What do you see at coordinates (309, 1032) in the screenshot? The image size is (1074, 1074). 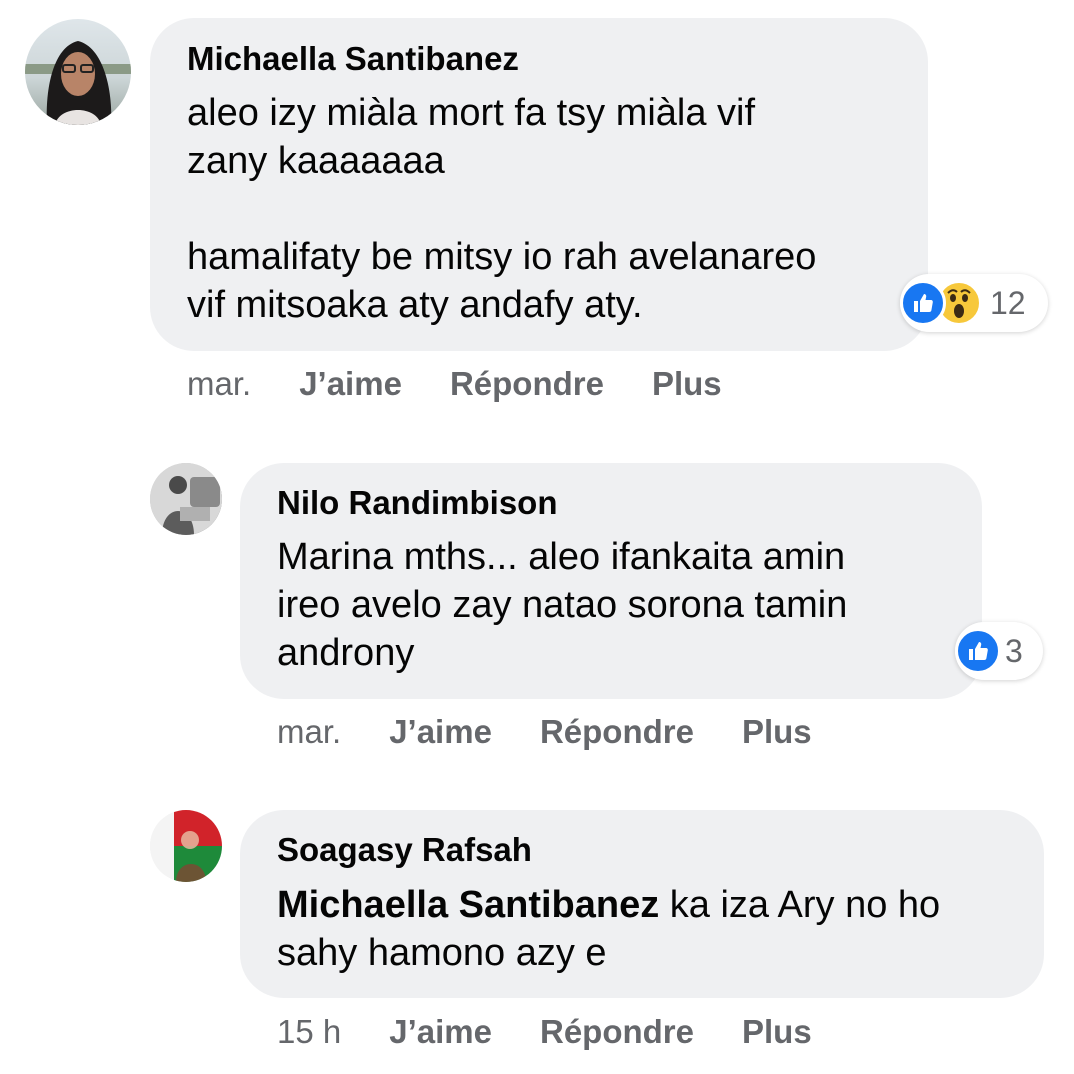 I see `comment-time: 15 h` at bounding box center [309, 1032].